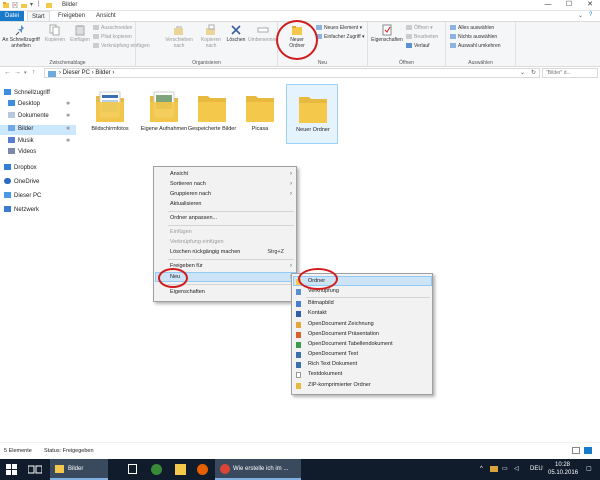 Image resolution: width=600 pixels, height=480 pixels. I want to click on sidebar-item-desktop: Desktop, so click(24, 104).